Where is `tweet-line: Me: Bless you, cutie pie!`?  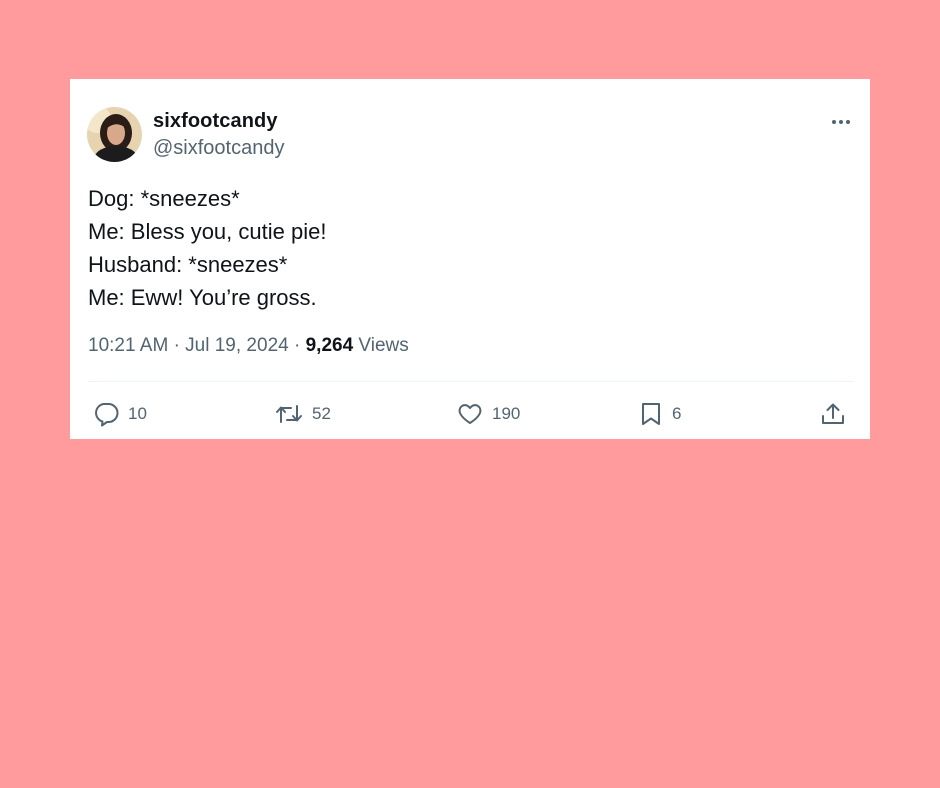 tweet-line: Me: Bless you, cutie pie! is located at coordinates (207, 231).